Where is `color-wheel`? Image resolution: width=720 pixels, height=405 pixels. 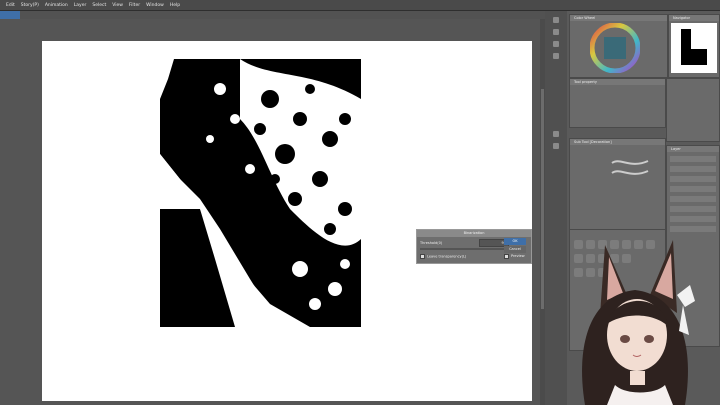
color-wheel is located at coordinates (615, 48).